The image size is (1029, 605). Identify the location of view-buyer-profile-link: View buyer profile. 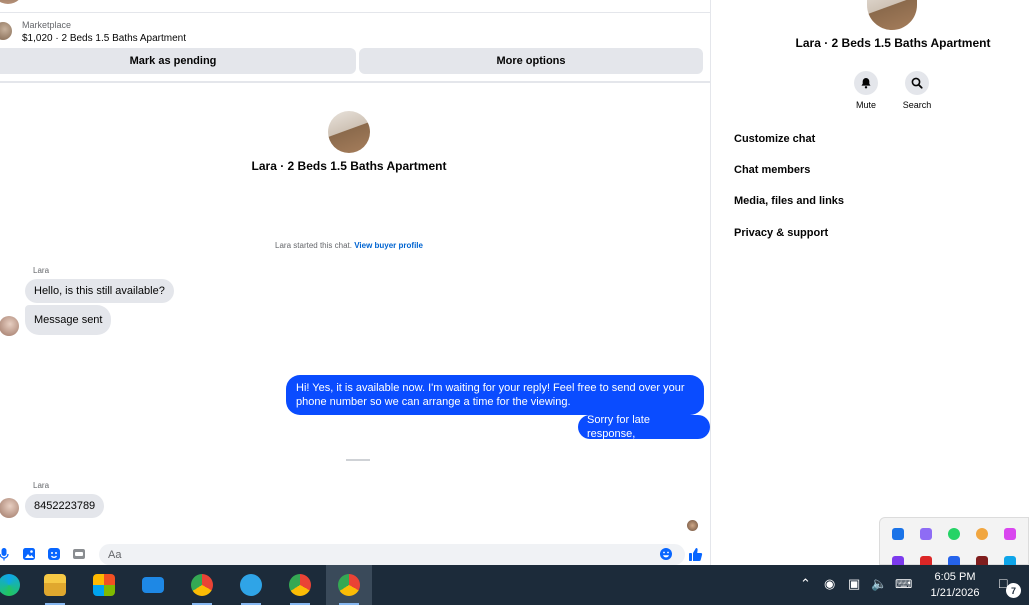
(388, 245).